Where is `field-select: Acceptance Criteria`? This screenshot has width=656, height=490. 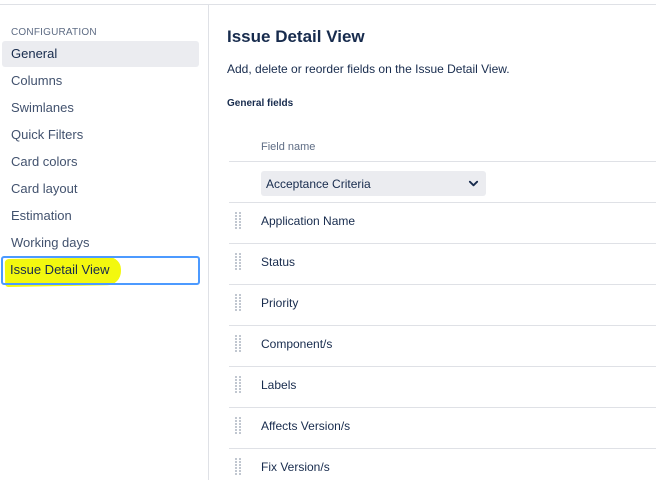
field-select: Acceptance Criteria is located at coordinates (373, 183).